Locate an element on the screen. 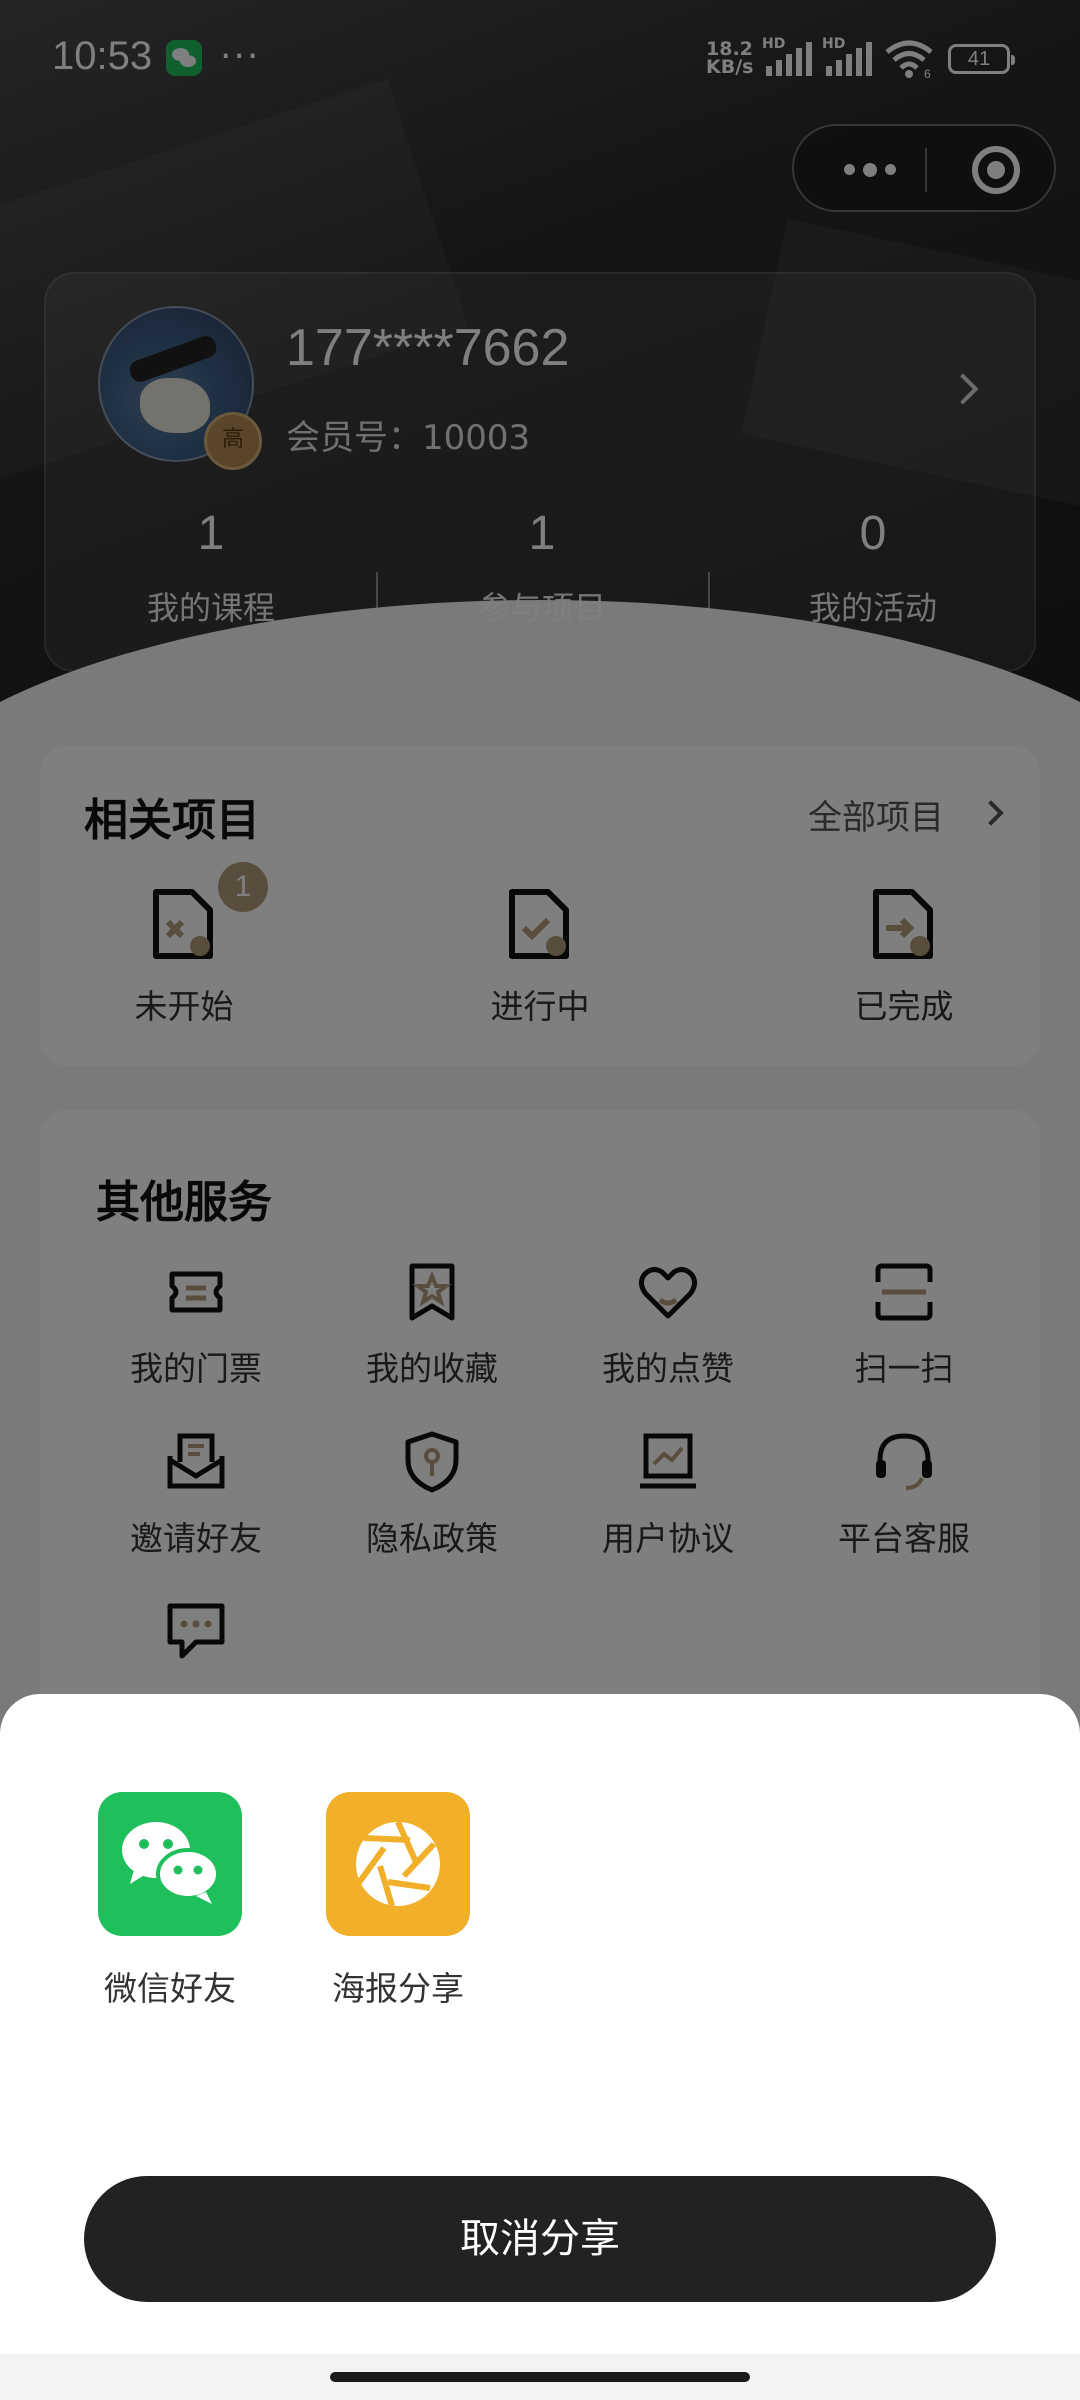 The width and height of the screenshot is (1080, 2400). share-wechat-friend: 微信好友 is located at coordinates (170, 1901).